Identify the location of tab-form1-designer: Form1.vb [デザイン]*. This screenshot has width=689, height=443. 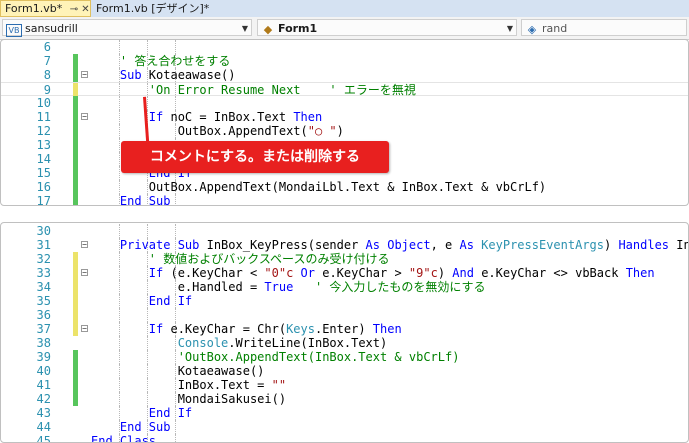
(152, 8).